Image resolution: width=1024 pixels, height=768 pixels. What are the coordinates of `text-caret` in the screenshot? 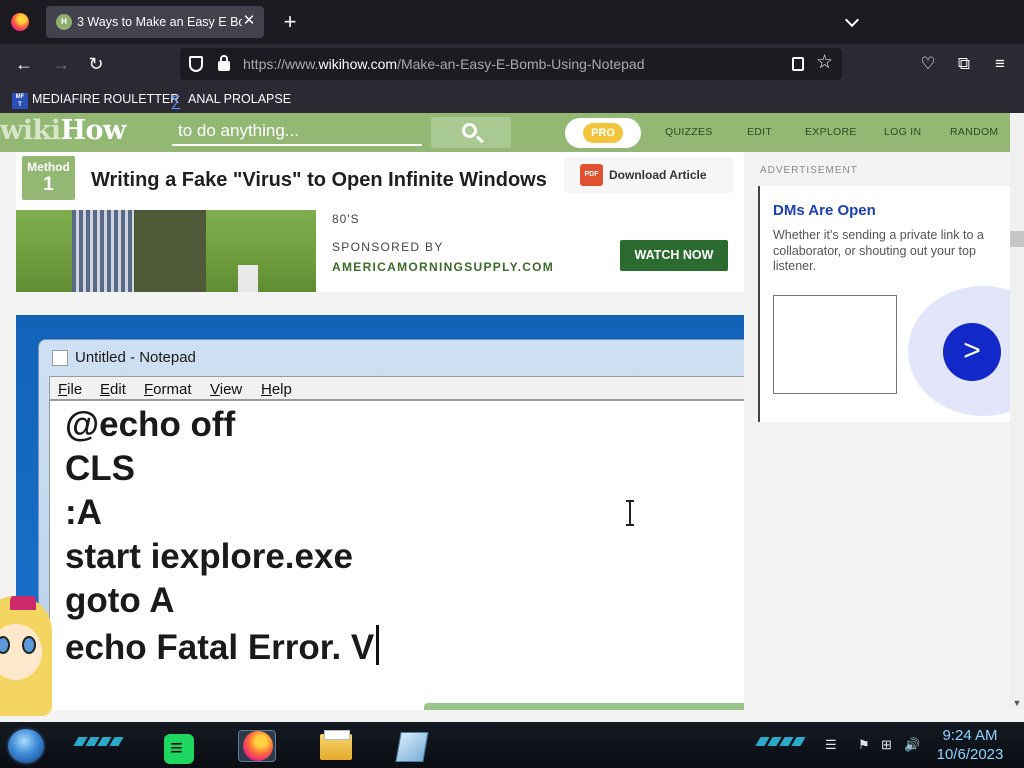 It's located at (378, 645).